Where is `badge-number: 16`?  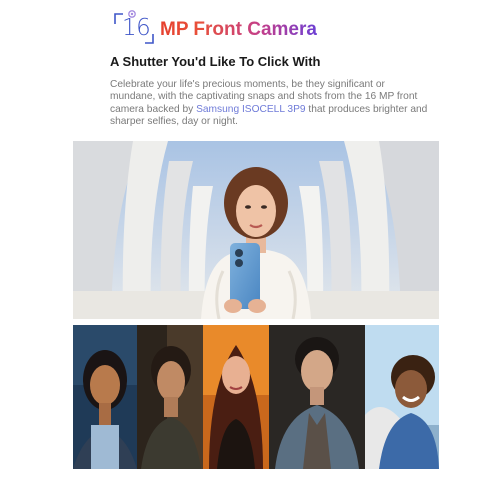 badge-number: 16 is located at coordinates (136, 28).